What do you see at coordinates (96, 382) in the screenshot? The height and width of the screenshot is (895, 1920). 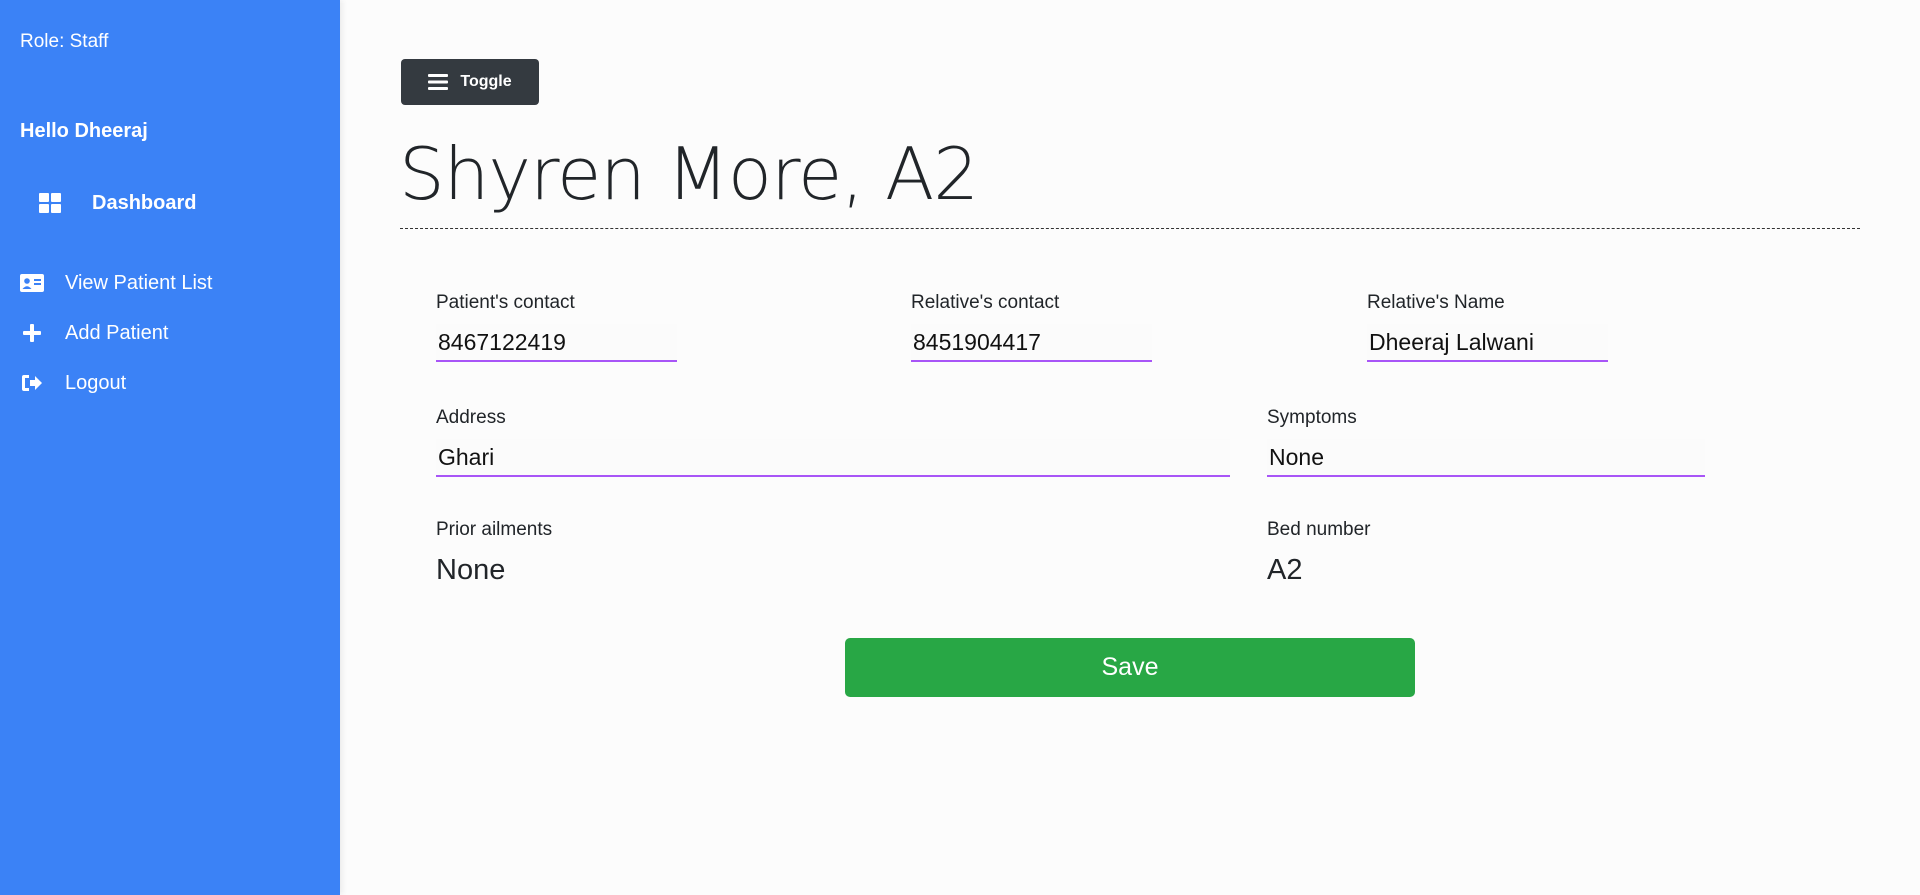 I see `sidebar-item-label: Logout` at bounding box center [96, 382].